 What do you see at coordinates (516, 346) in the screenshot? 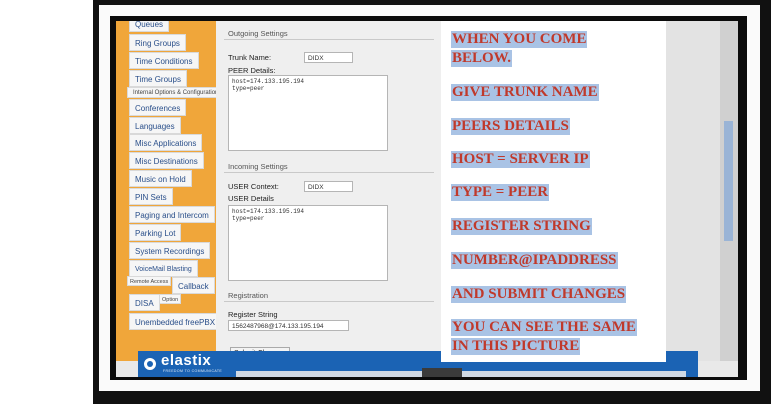
I see `instruction-line: IN THIS PICTURE` at bounding box center [516, 346].